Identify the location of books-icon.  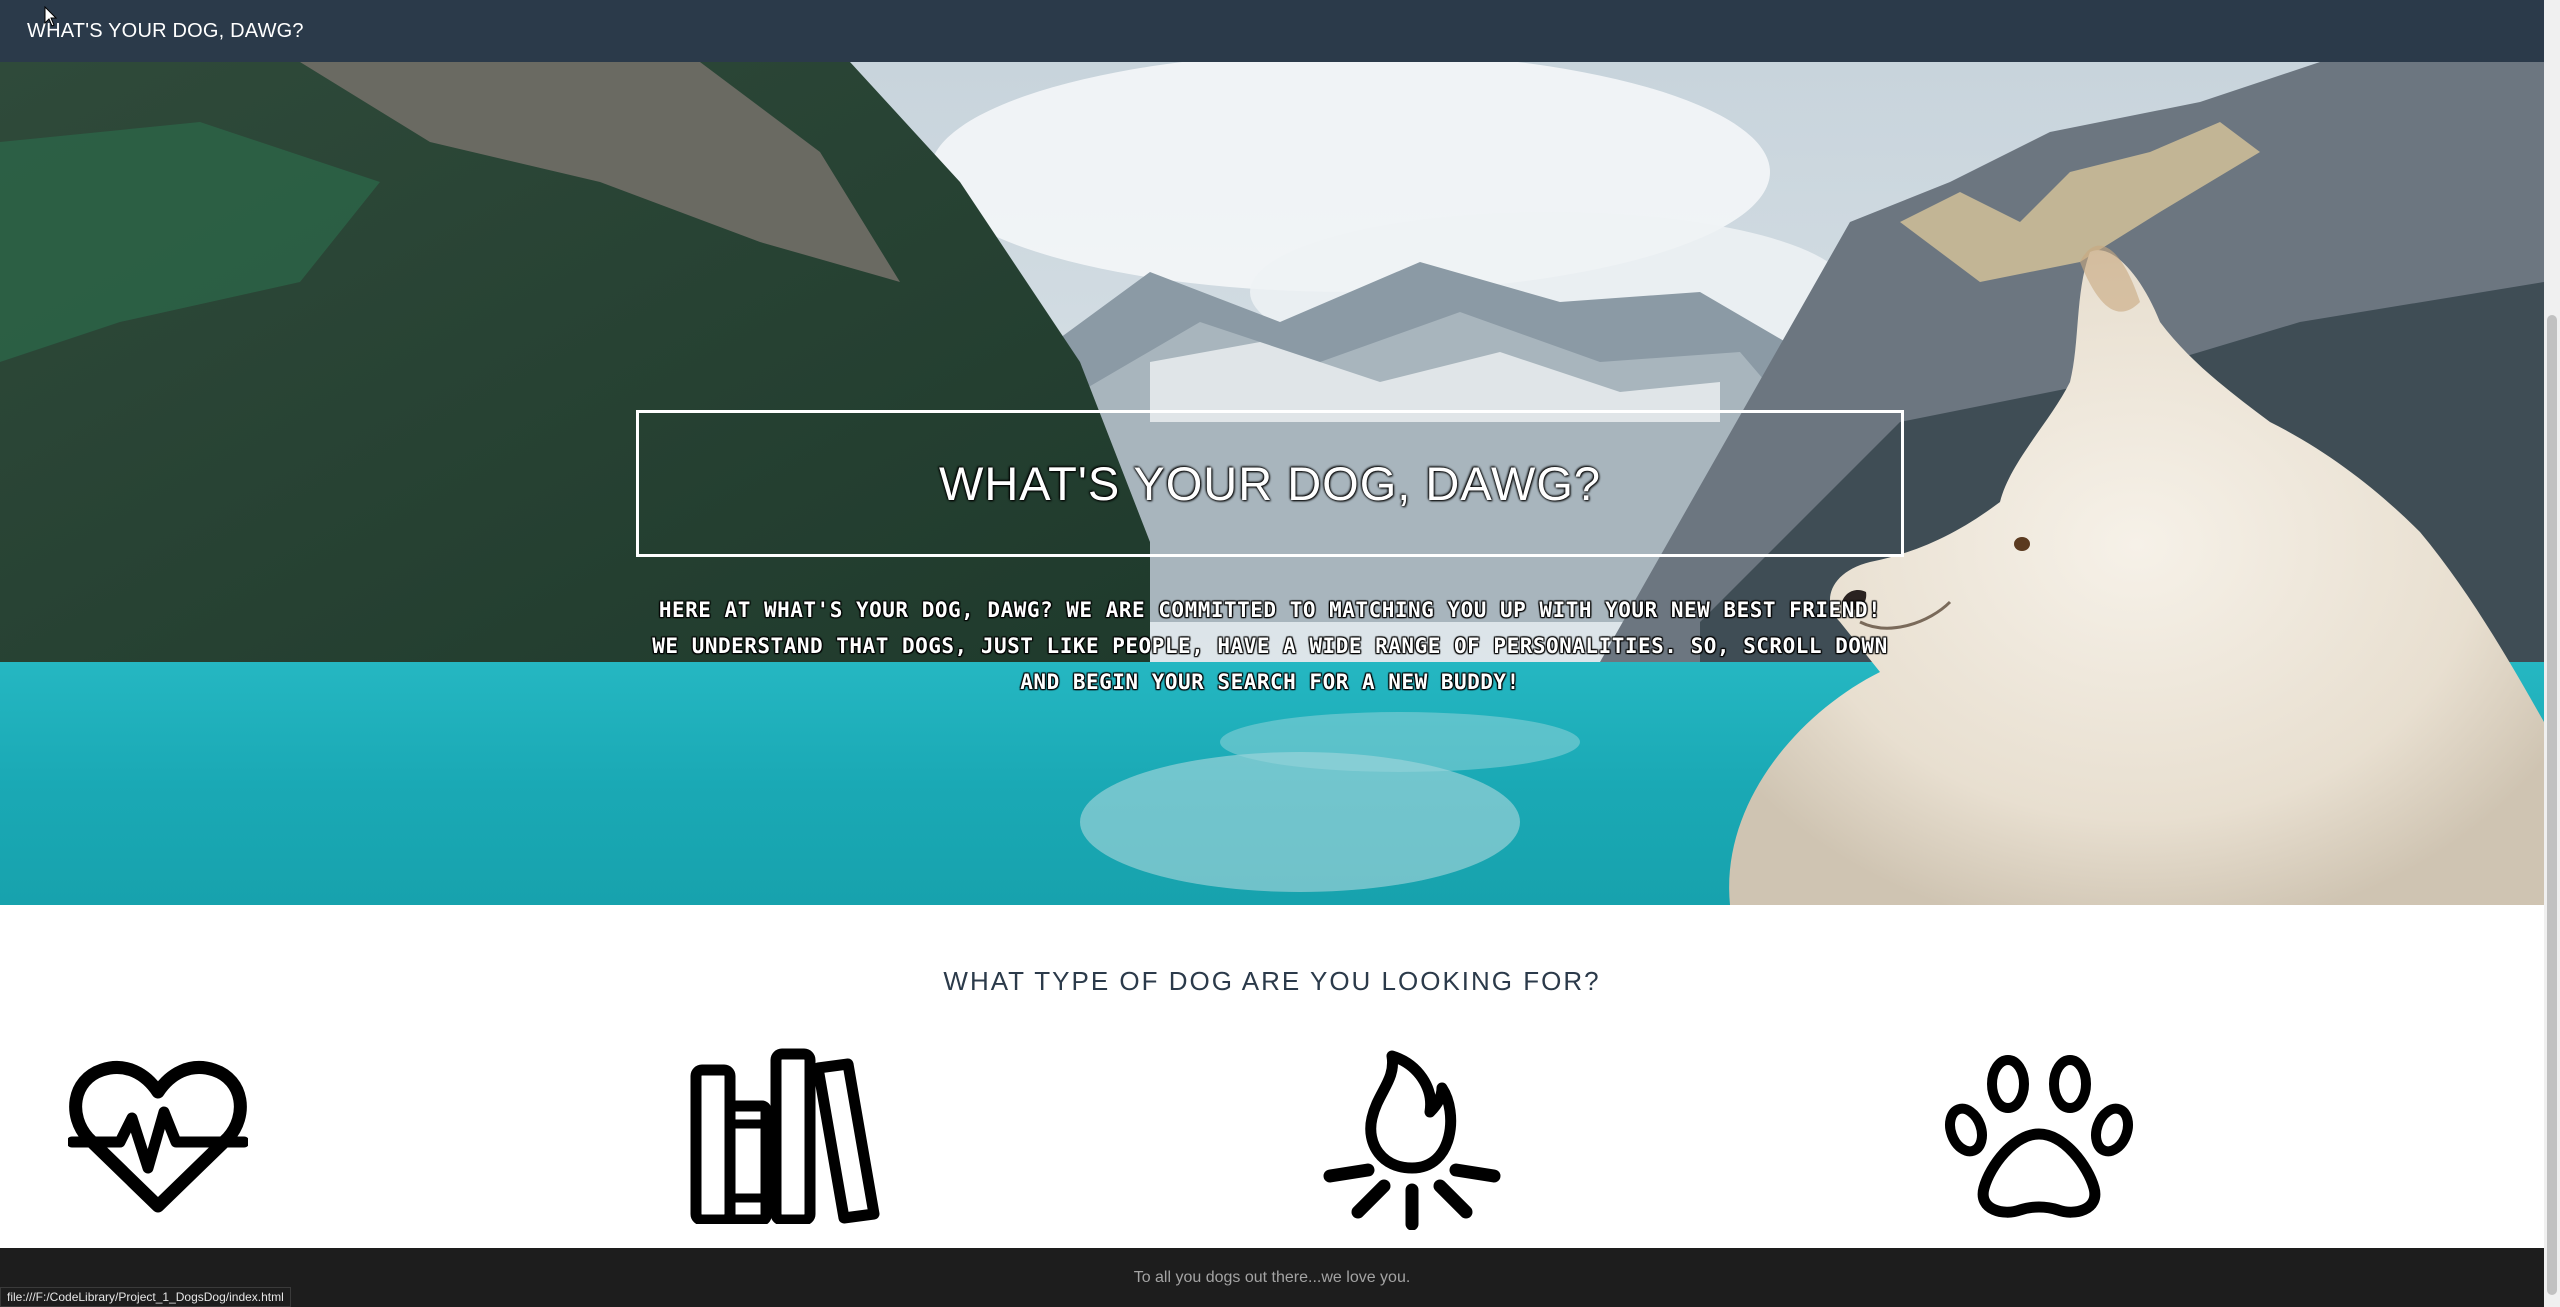
(785, 1136).